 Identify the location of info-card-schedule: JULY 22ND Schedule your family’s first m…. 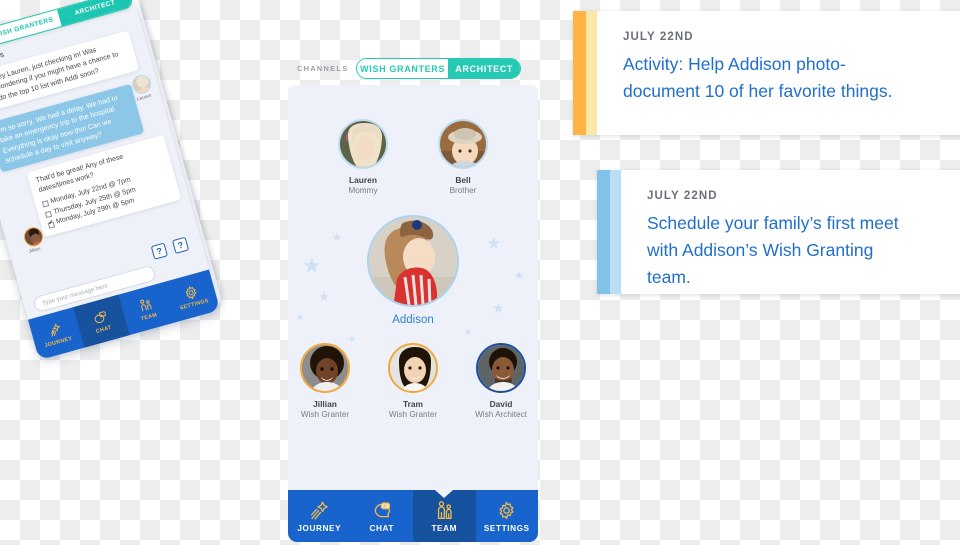
(778, 232).